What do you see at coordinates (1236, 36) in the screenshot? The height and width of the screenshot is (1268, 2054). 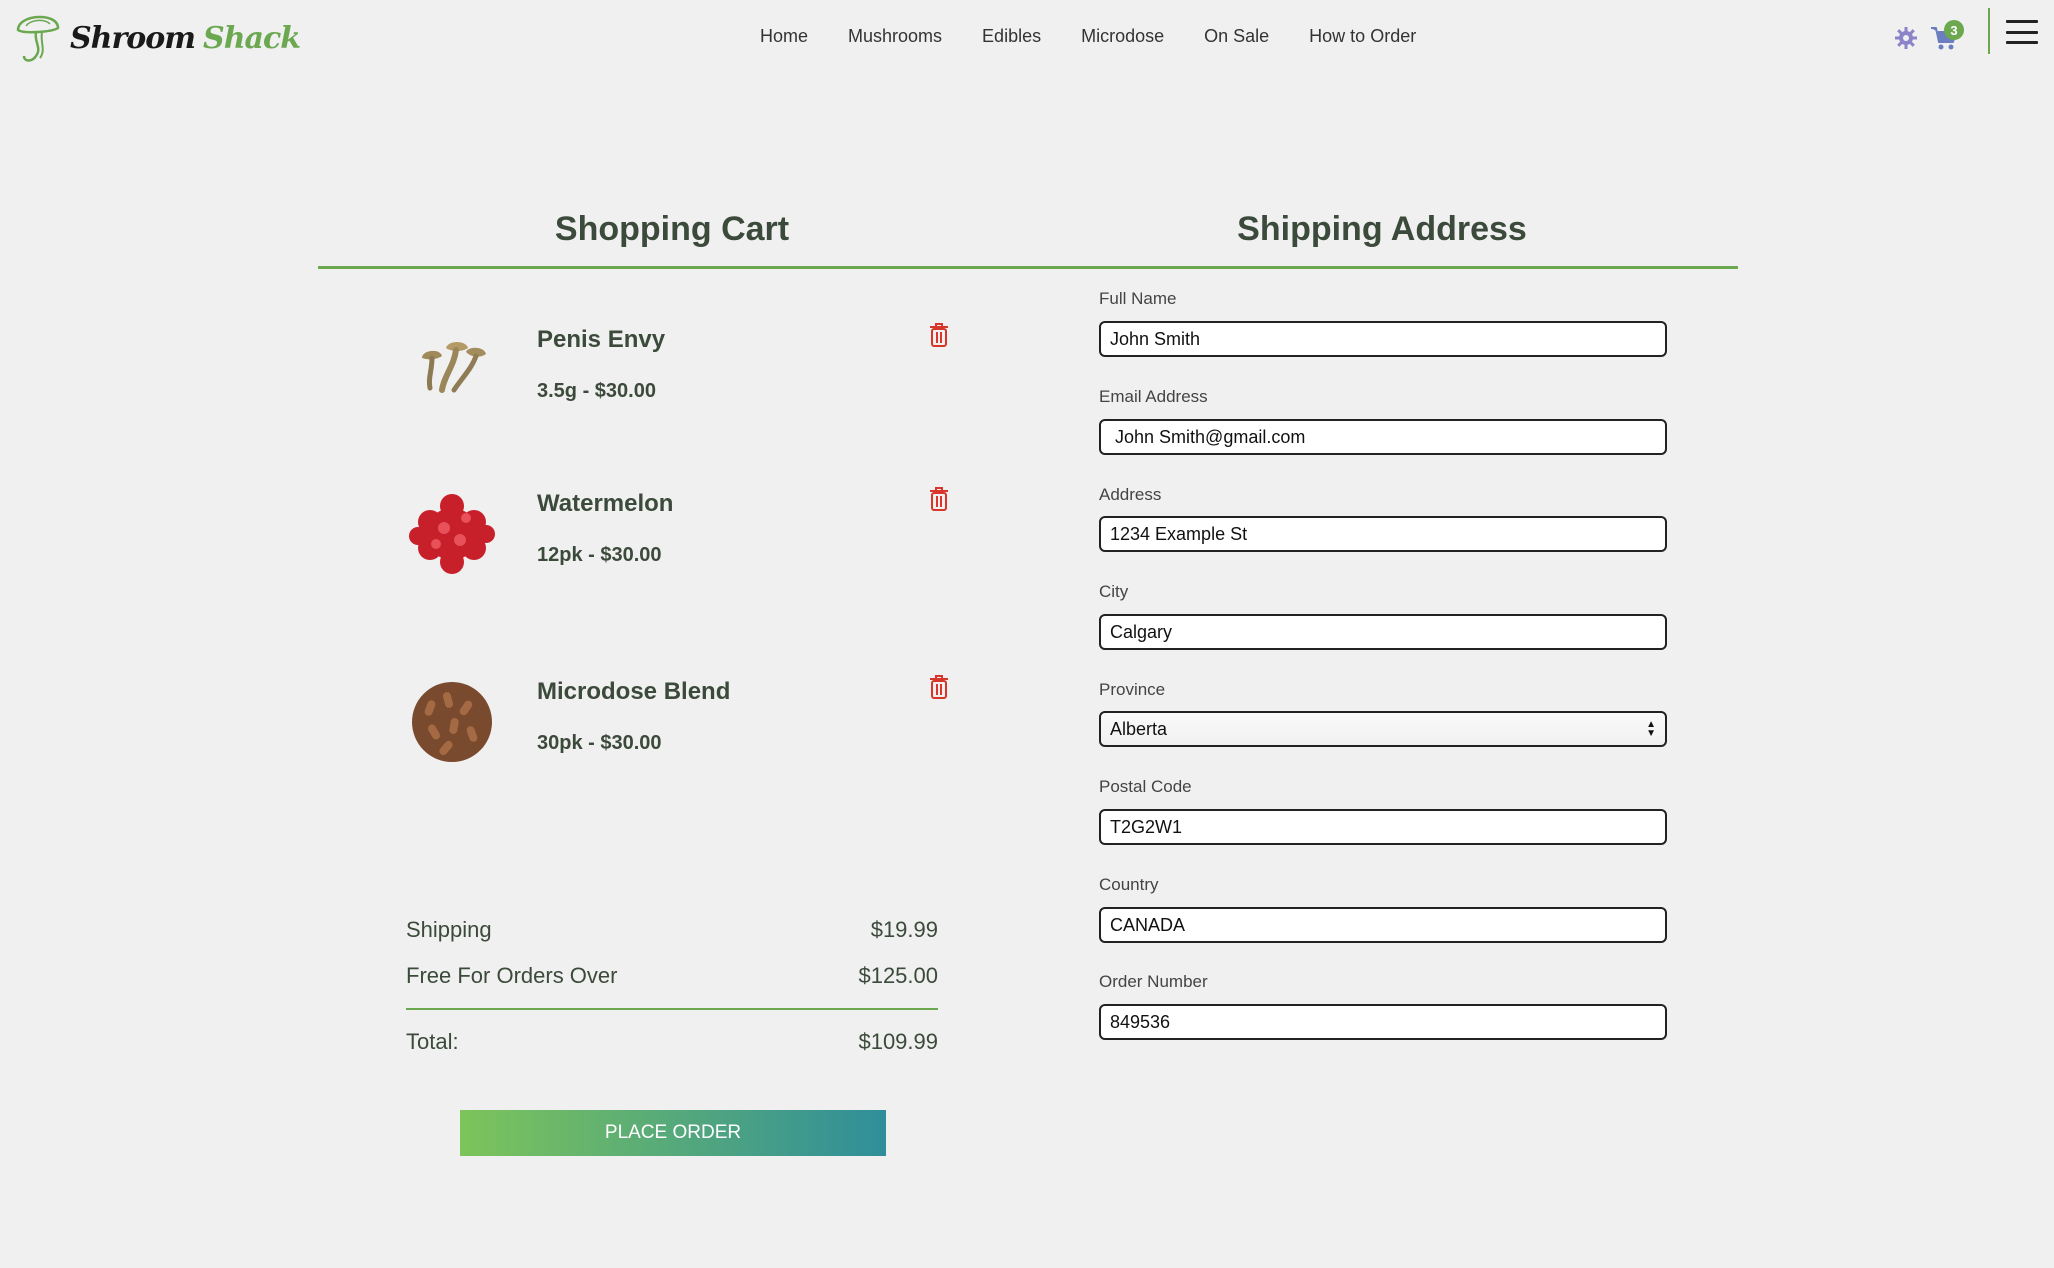 I see `nav-on-sale: On Sale` at bounding box center [1236, 36].